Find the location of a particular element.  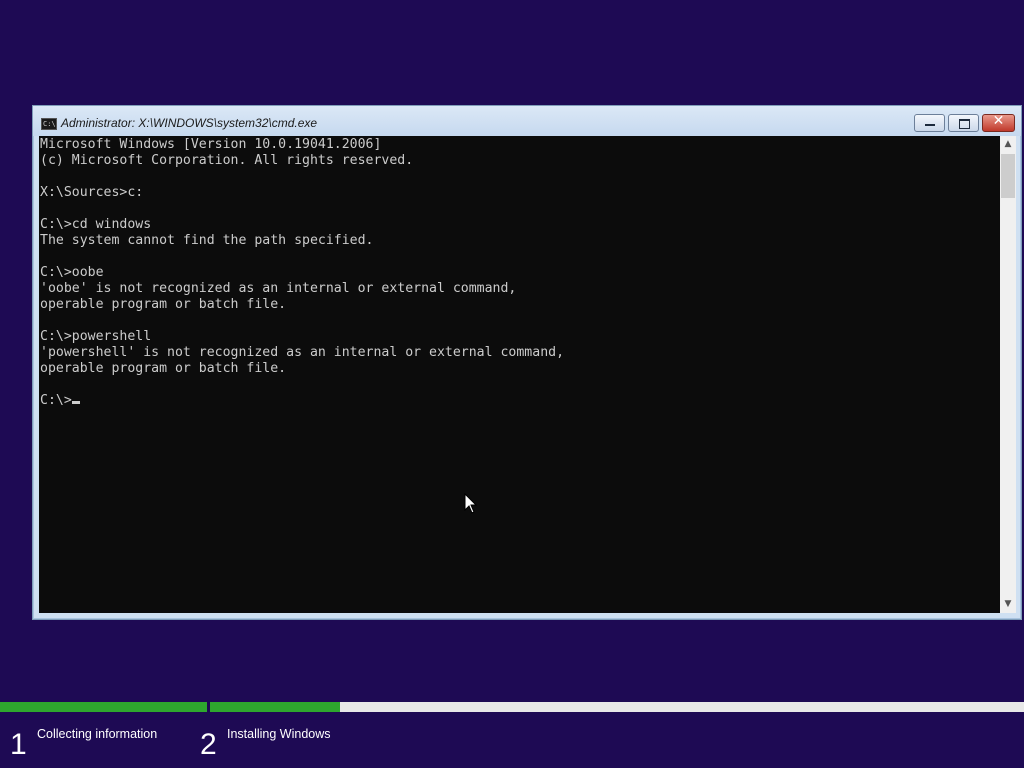

scroll-up-icon: ▲ is located at coordinates (1008, 144).